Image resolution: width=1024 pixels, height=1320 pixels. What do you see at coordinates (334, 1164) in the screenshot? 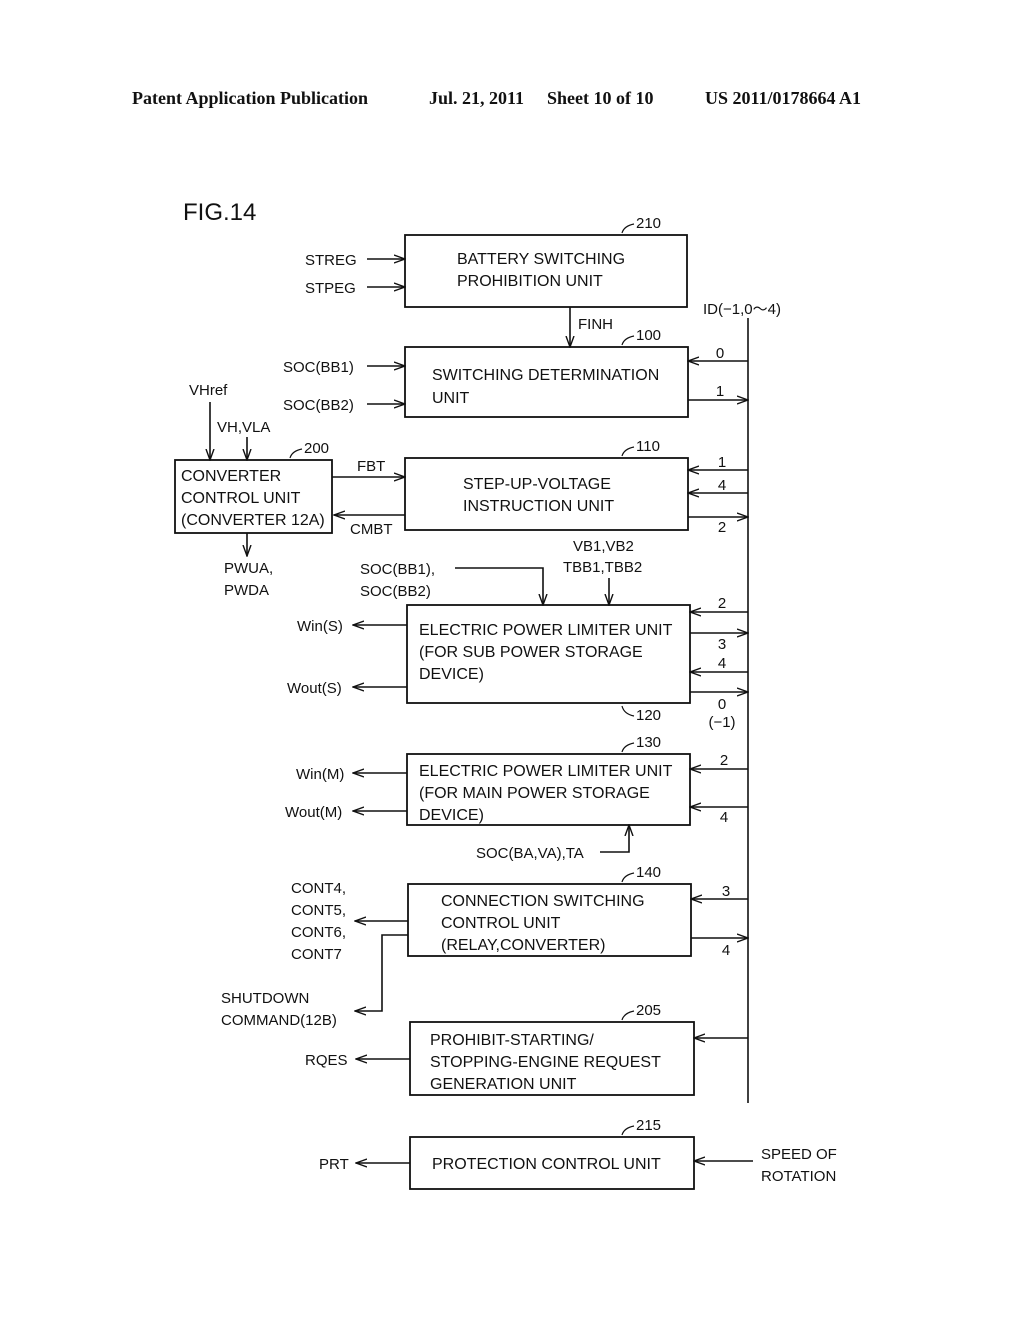
I see `signal-prt: PRT` at bounding box center [334, 1164].